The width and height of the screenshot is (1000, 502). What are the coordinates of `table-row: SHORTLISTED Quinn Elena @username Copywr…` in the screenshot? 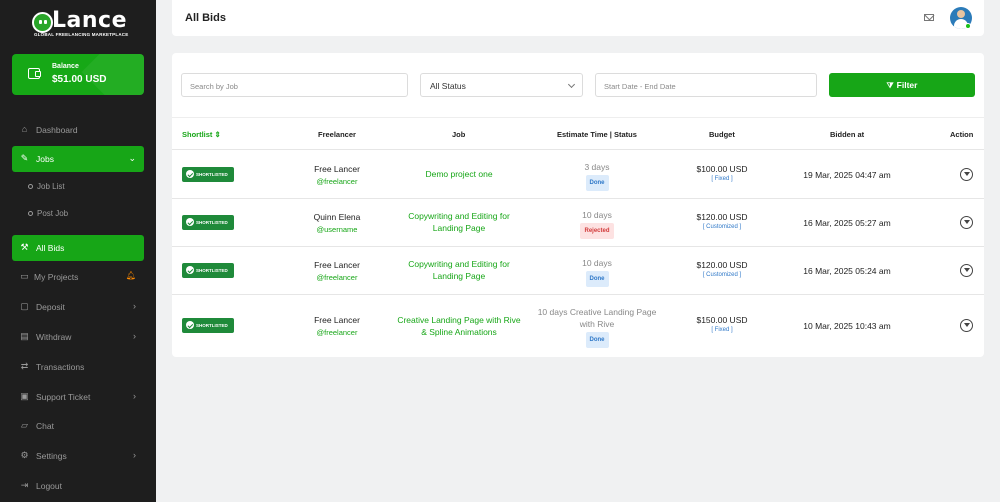 It's located at (578, 223).